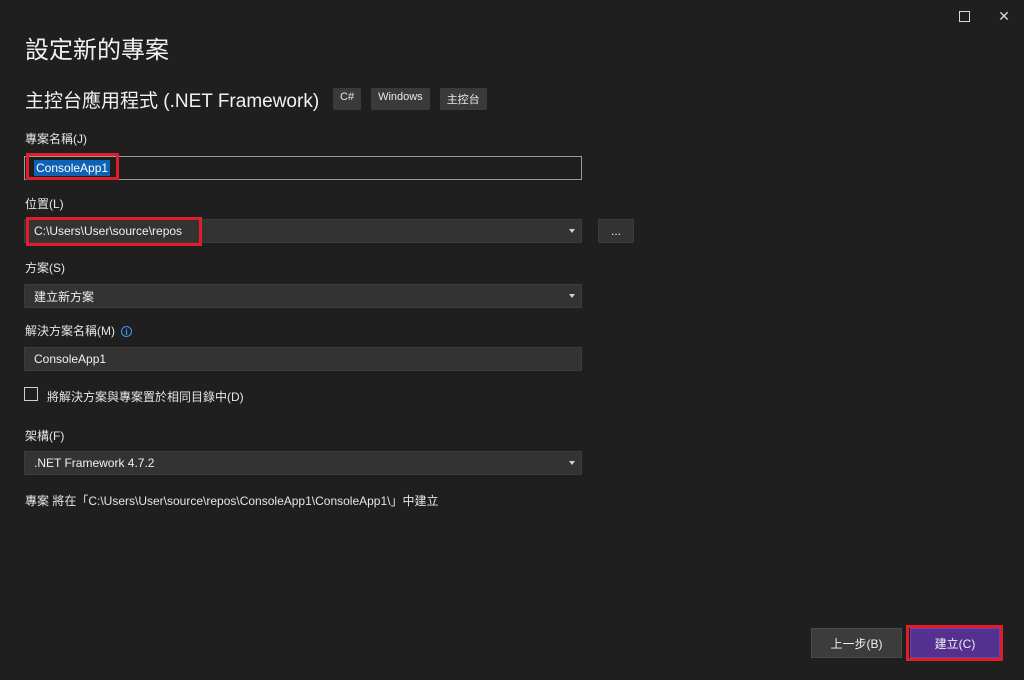  I want to click on maximize-icon, so click(964, 16).